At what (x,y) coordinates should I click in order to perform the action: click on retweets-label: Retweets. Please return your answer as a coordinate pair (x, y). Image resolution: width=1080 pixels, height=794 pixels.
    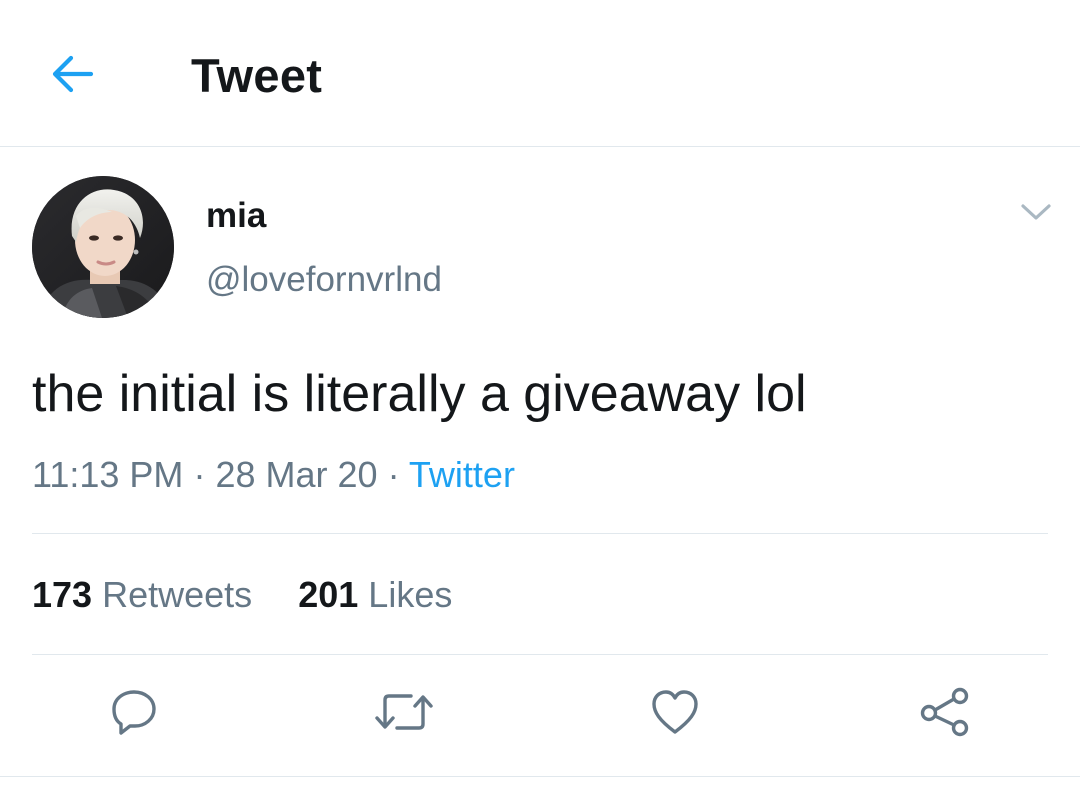
    Looking at the image, I should click on (177, 594).